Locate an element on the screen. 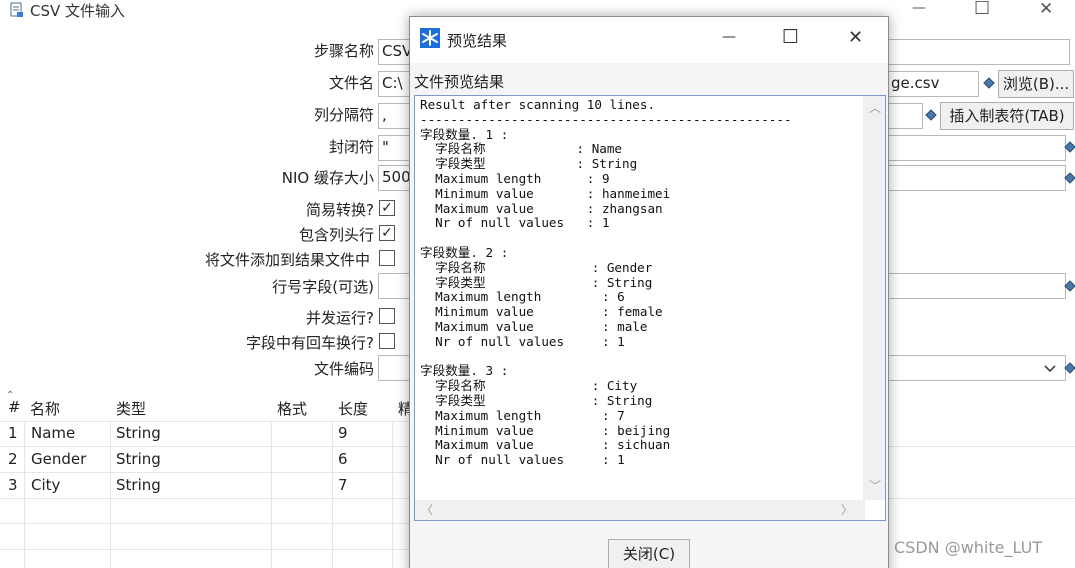  scroll-up-icon: ︿ is located at coordinates (875, 108).